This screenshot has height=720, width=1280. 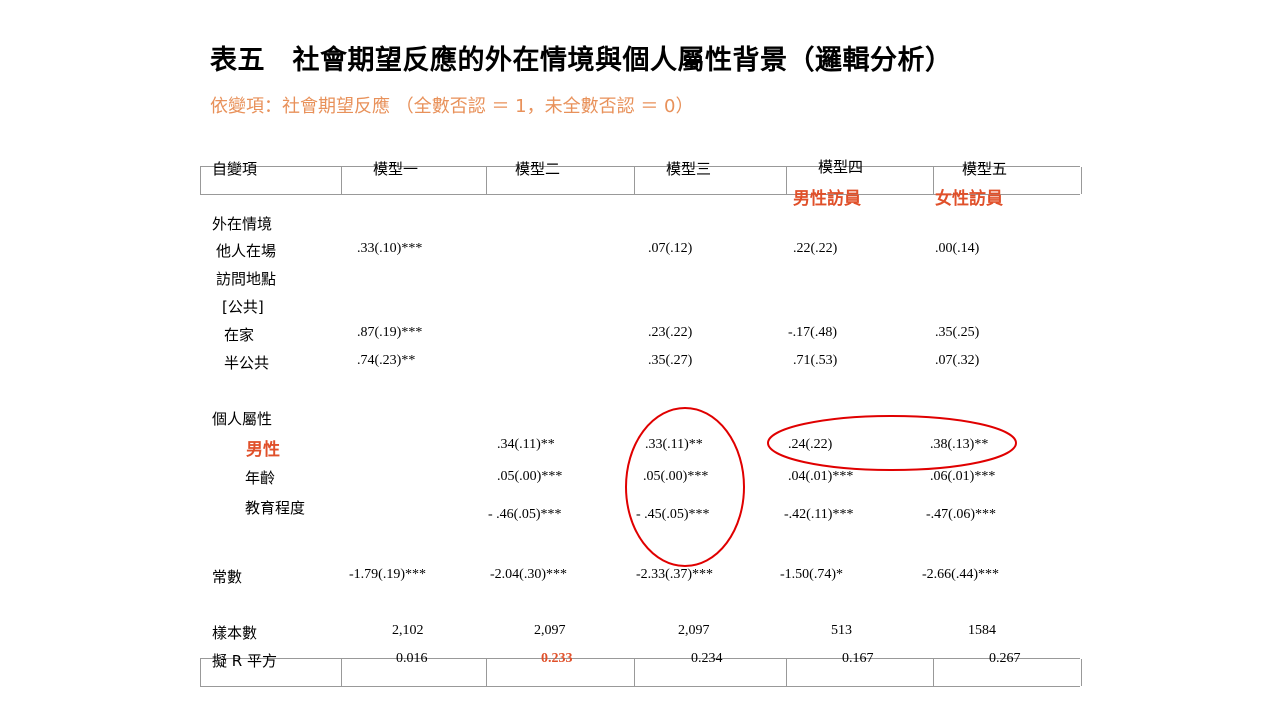 I want to click on annotation-circle-model3, so click(x=685, y=487).